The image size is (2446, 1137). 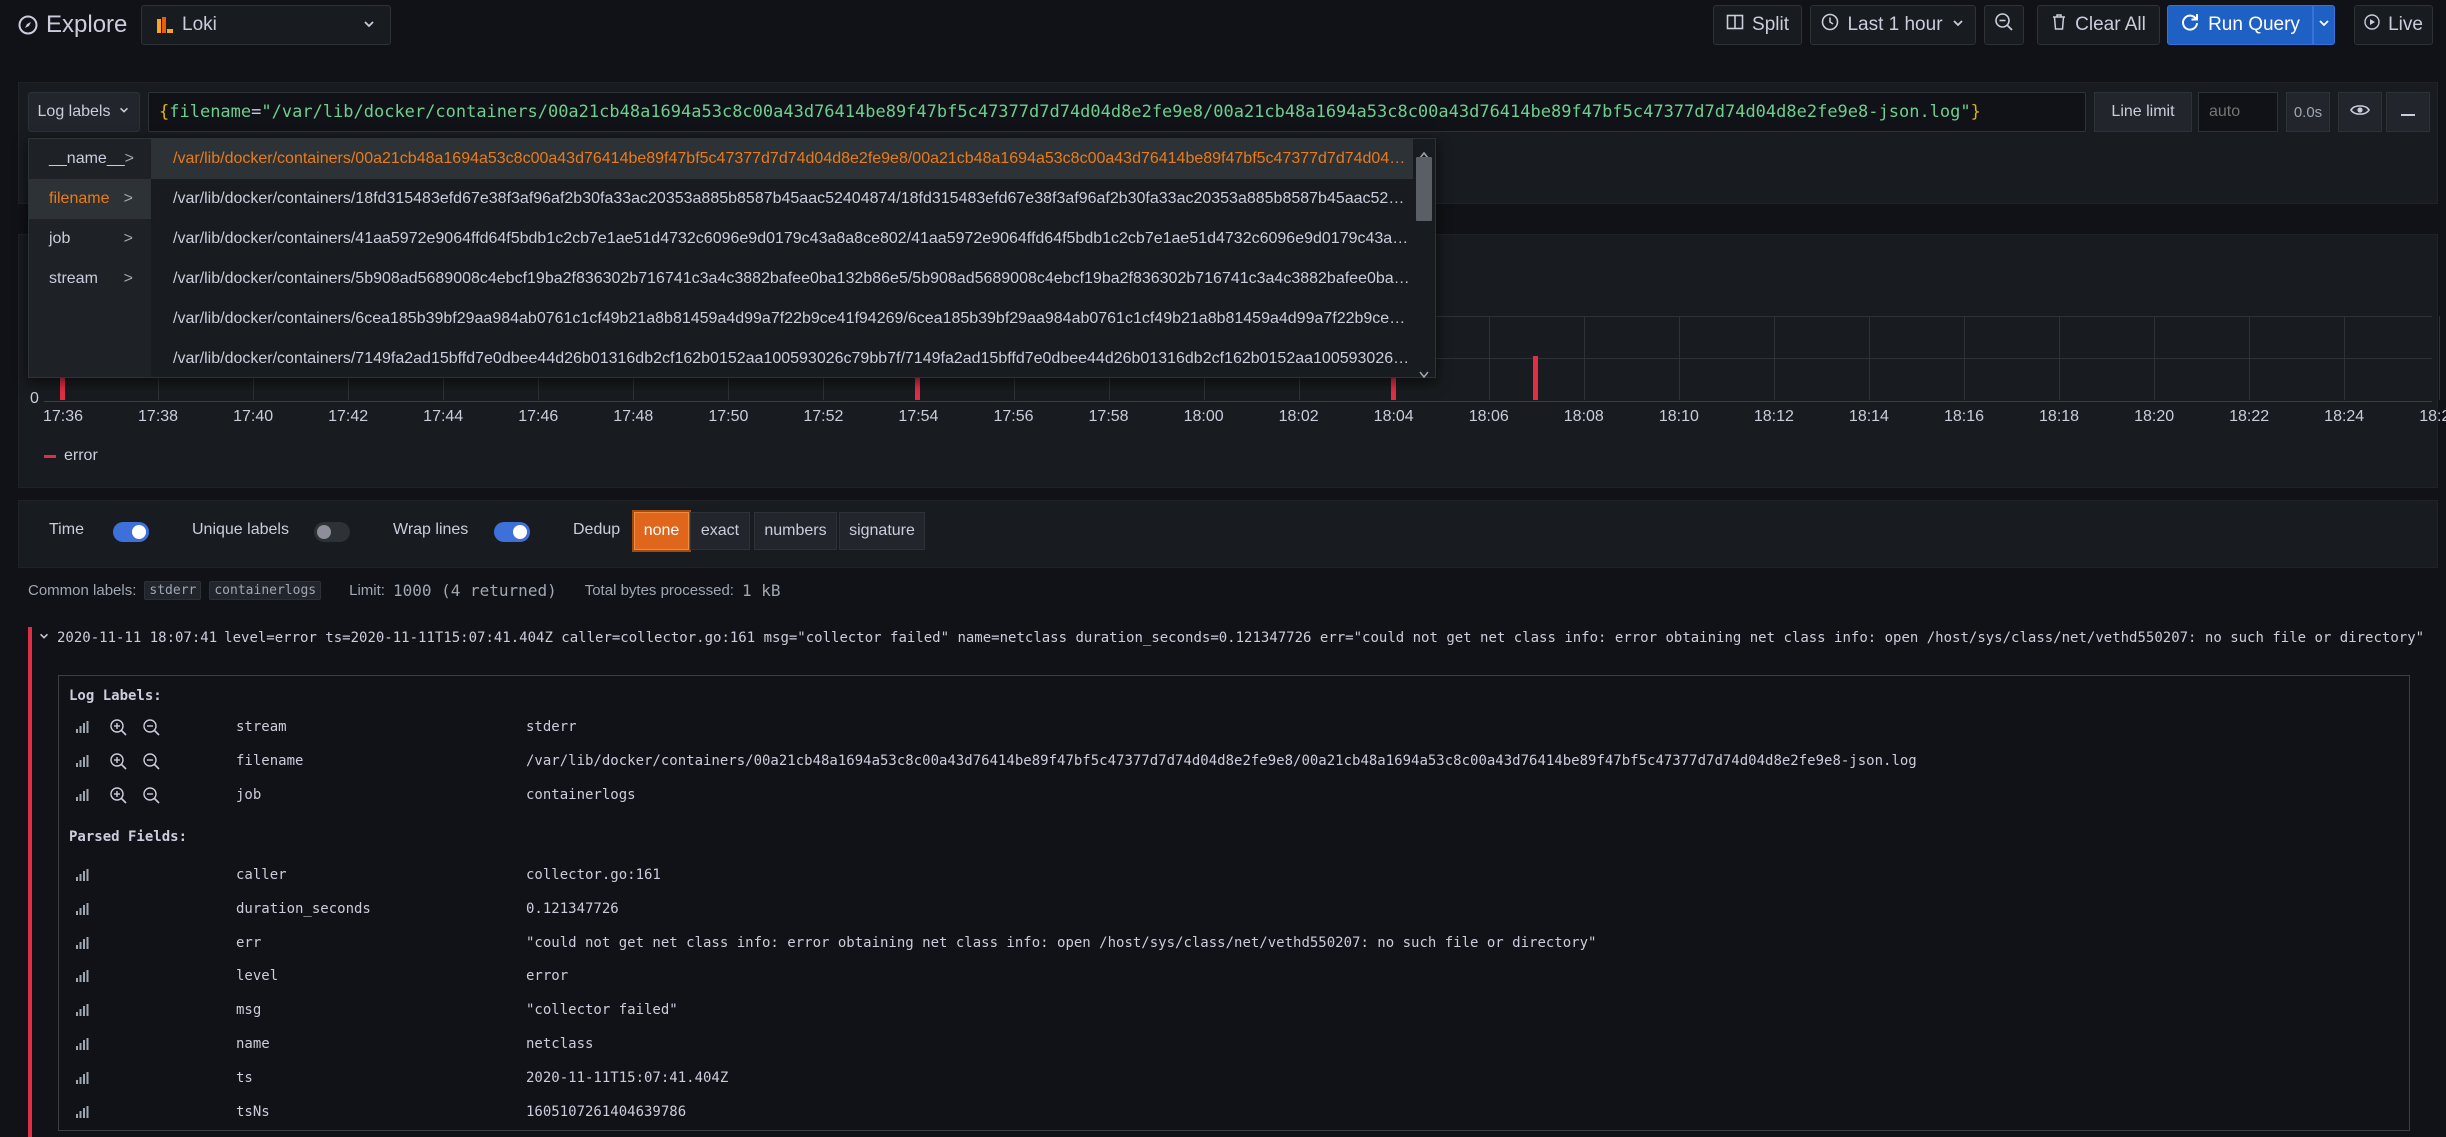 What do you see at coordinates (128, 278) in the screenshot?
I see `chevron-right-icon: >` at bounding box center [128, 278].